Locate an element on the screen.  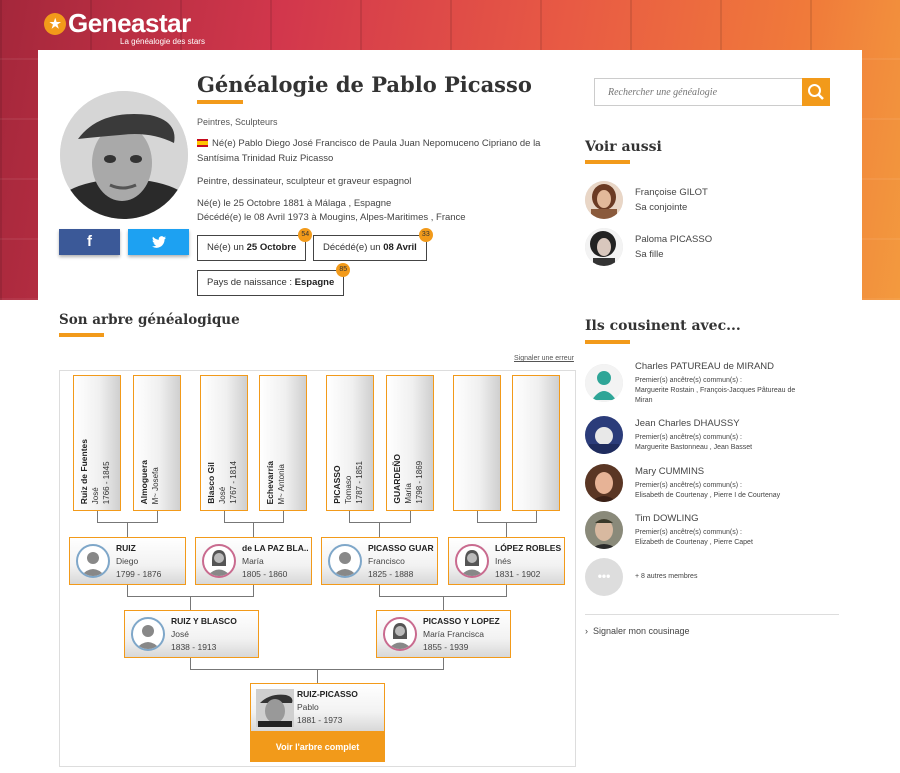
ancestor-lastname: Ruiz de Fuentes is located at coordinates (84, 471).